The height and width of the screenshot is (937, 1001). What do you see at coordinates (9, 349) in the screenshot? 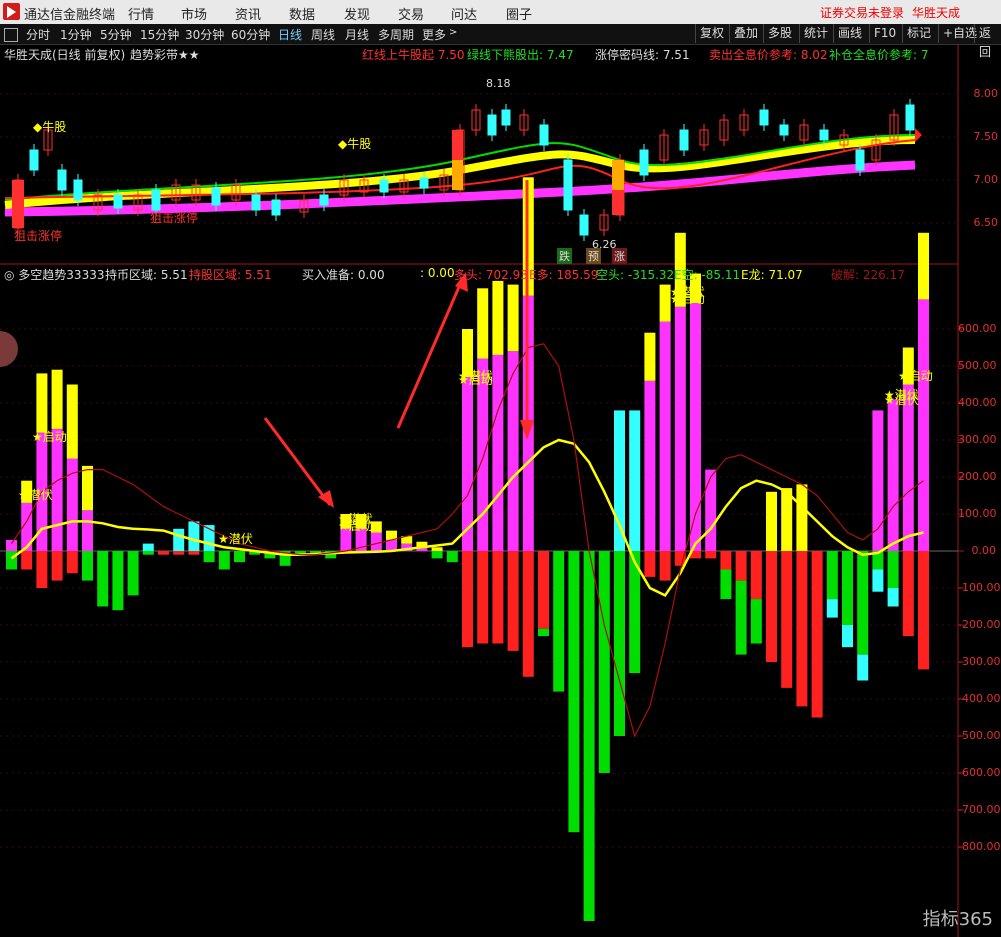
I see `prev-nav-button` at bounding box center [9, 349].